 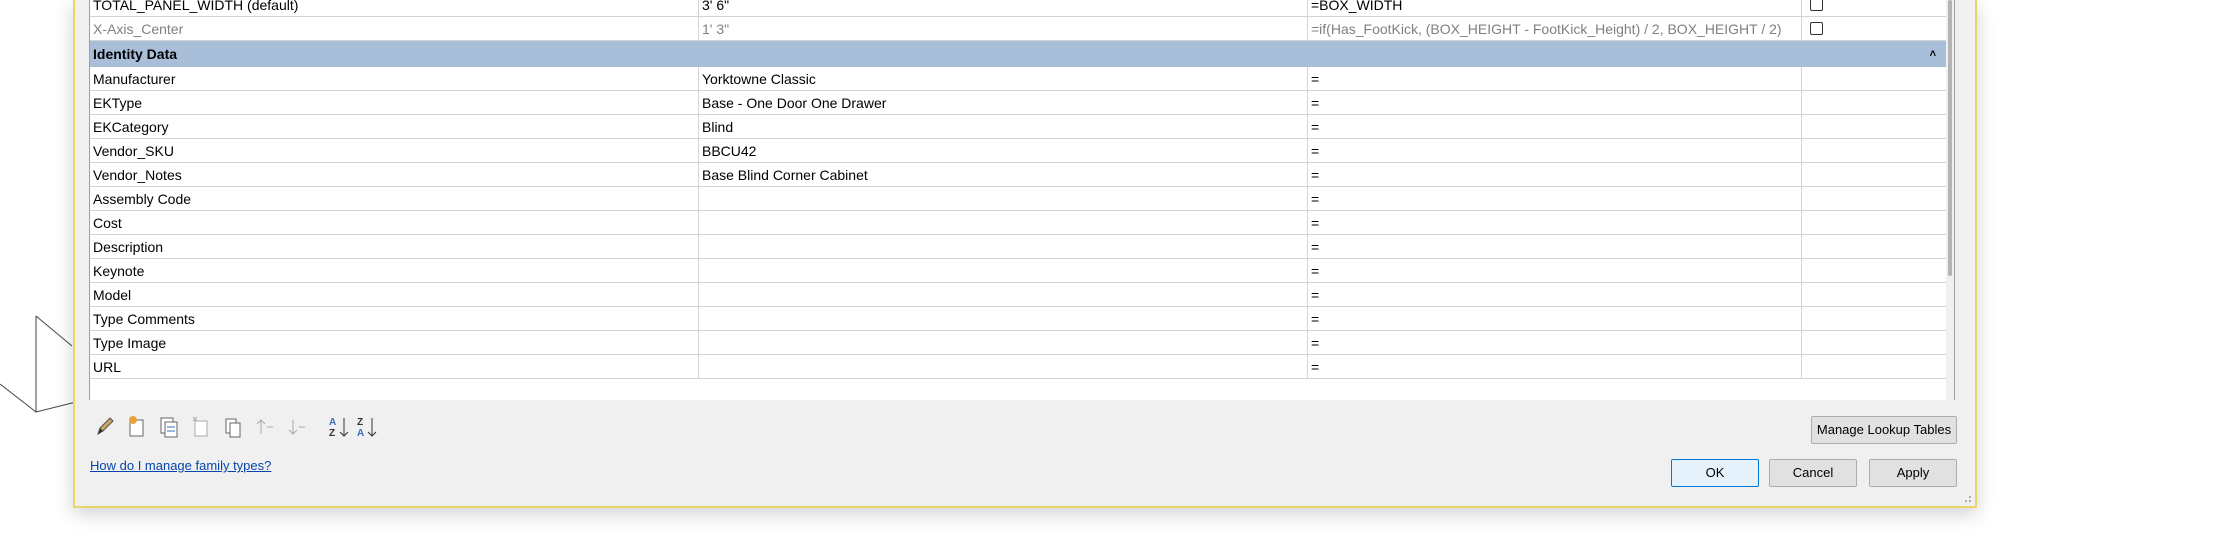 What do you see at coordinates (394, 79) in the screenshot?
I see `parameter-name: Manufacturer` at bounding box center [394, 79].